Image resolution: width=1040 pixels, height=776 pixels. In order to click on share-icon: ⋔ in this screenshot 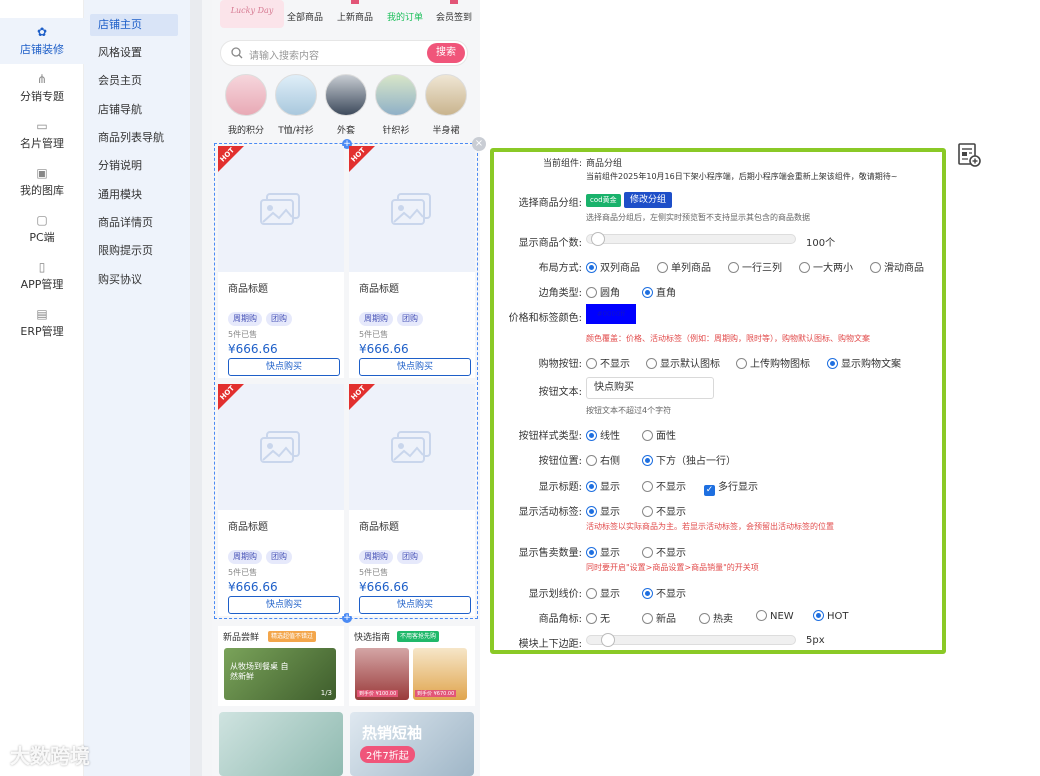, I will do `click(42, 79)`.